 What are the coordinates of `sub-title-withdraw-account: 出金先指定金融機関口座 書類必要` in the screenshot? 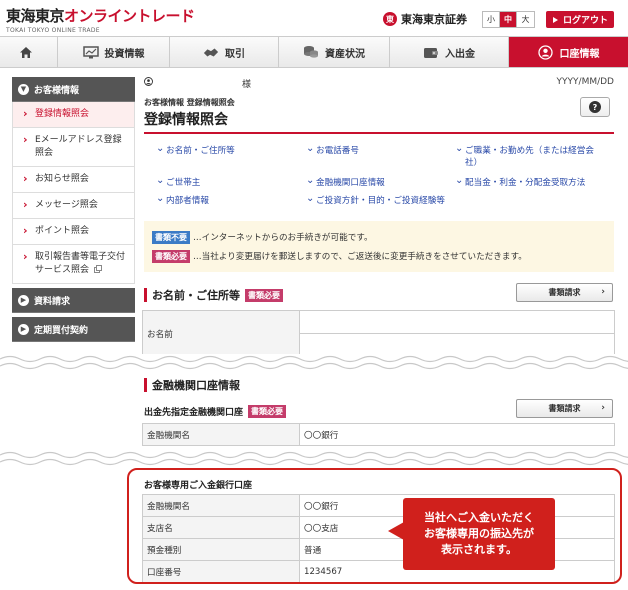 It's located at (216, 411).